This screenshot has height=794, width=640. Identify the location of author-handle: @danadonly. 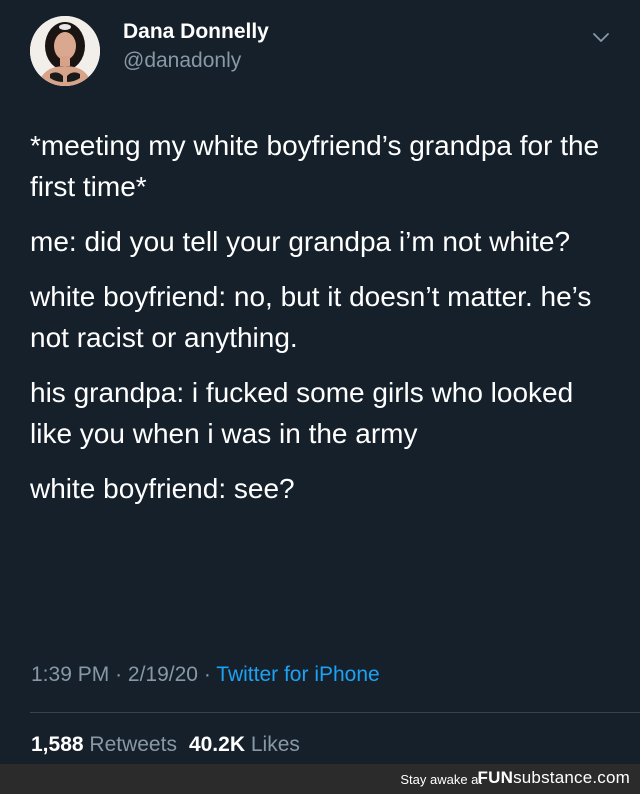
(182, 61).